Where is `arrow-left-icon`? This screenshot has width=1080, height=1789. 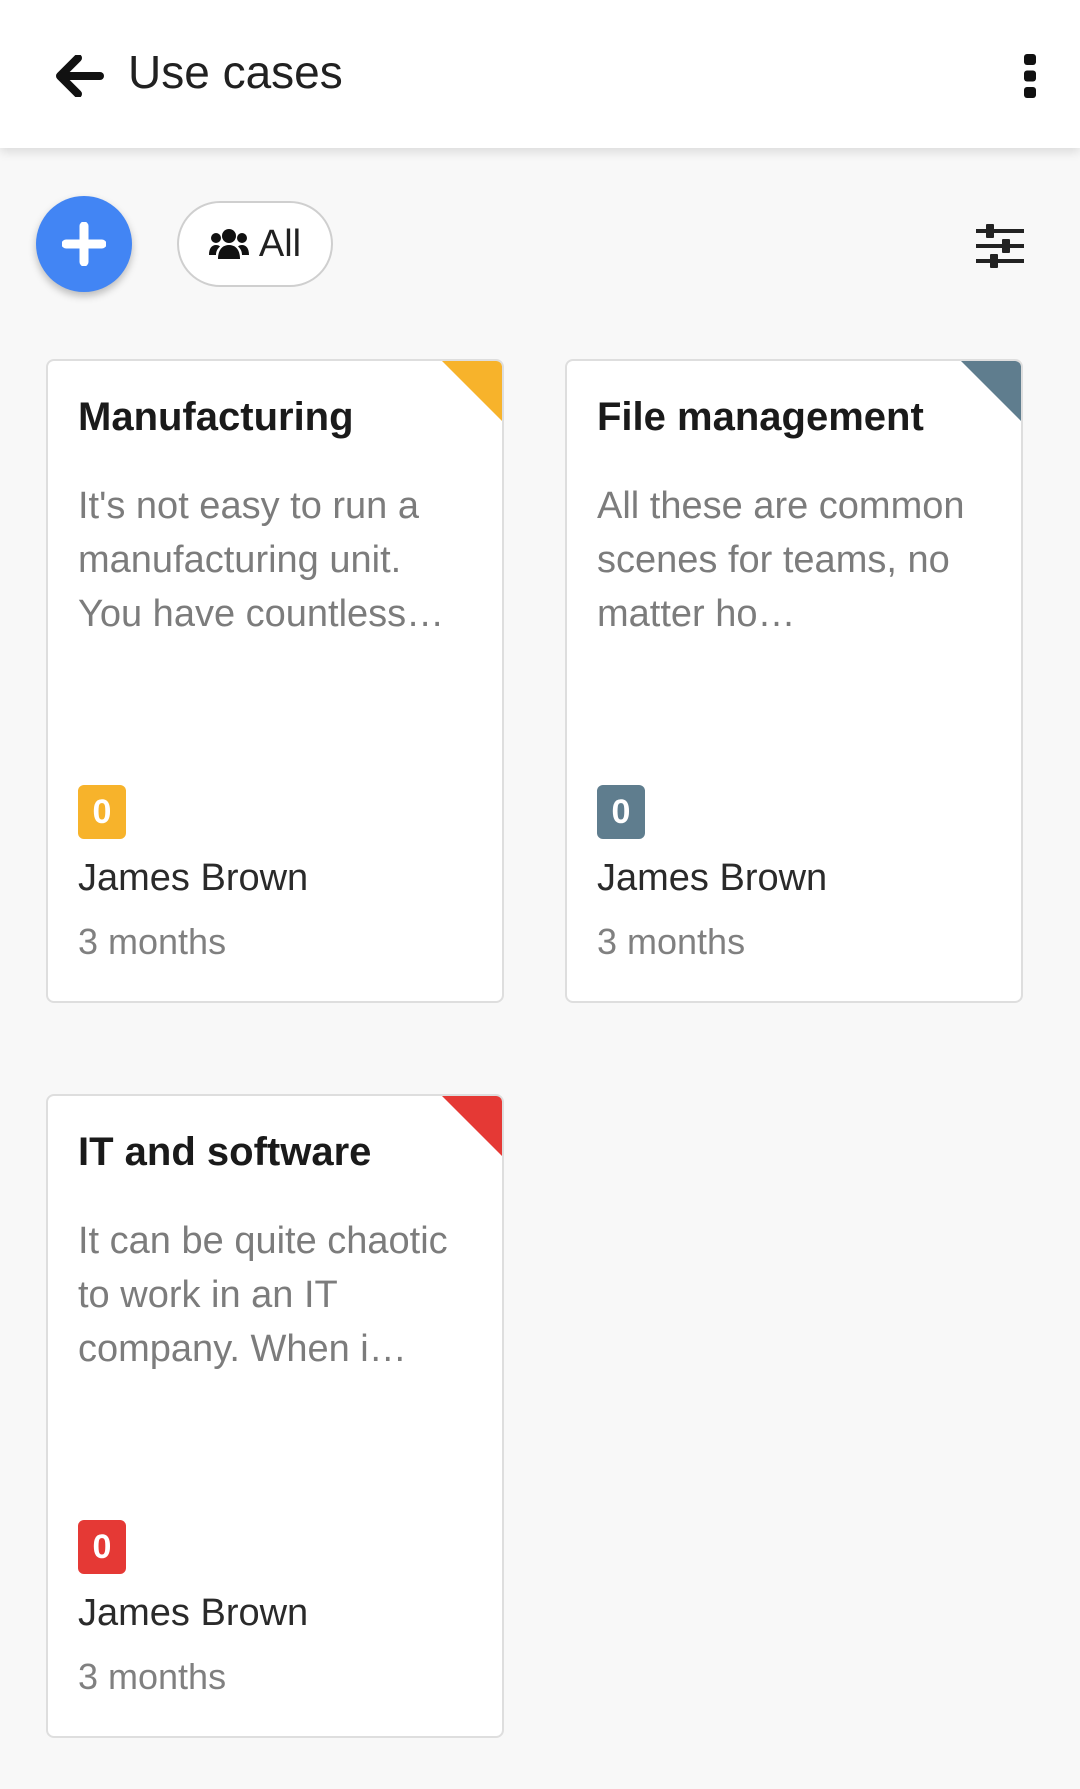
arrow-left-icon is located at coordinates (80, 76).